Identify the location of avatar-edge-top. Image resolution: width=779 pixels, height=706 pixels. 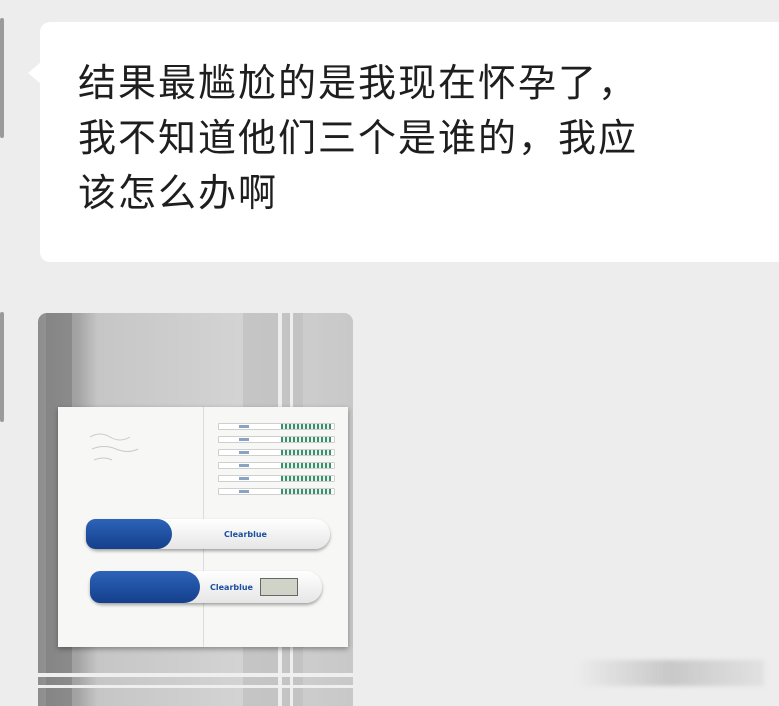
(2, 78).